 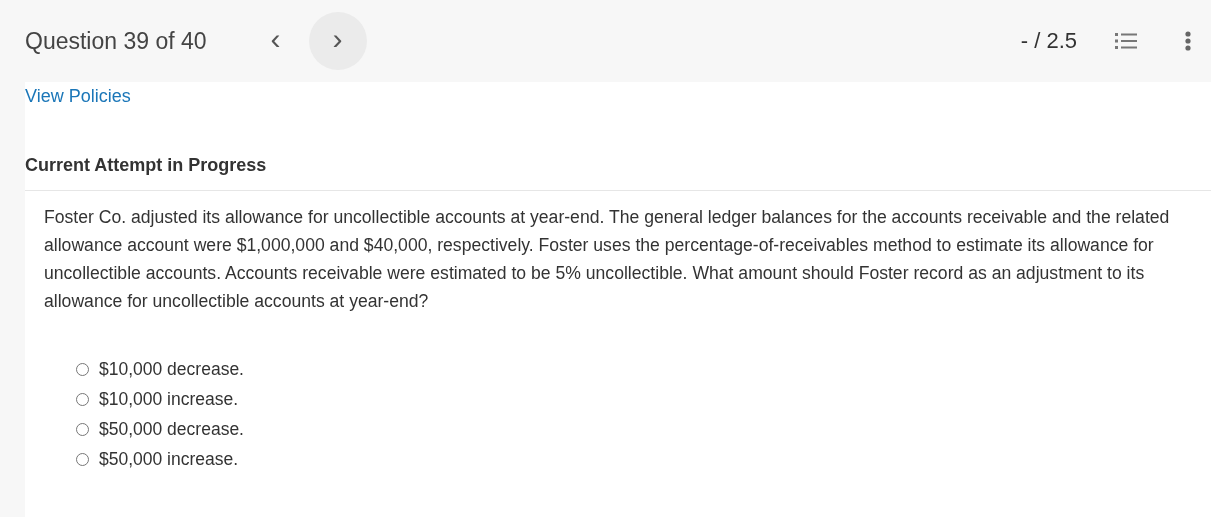 What do you see at coordinates (146, 165) in the screenshot?
I see `section-title: Current Attempt in Progress` at bounding box center [146, 165].